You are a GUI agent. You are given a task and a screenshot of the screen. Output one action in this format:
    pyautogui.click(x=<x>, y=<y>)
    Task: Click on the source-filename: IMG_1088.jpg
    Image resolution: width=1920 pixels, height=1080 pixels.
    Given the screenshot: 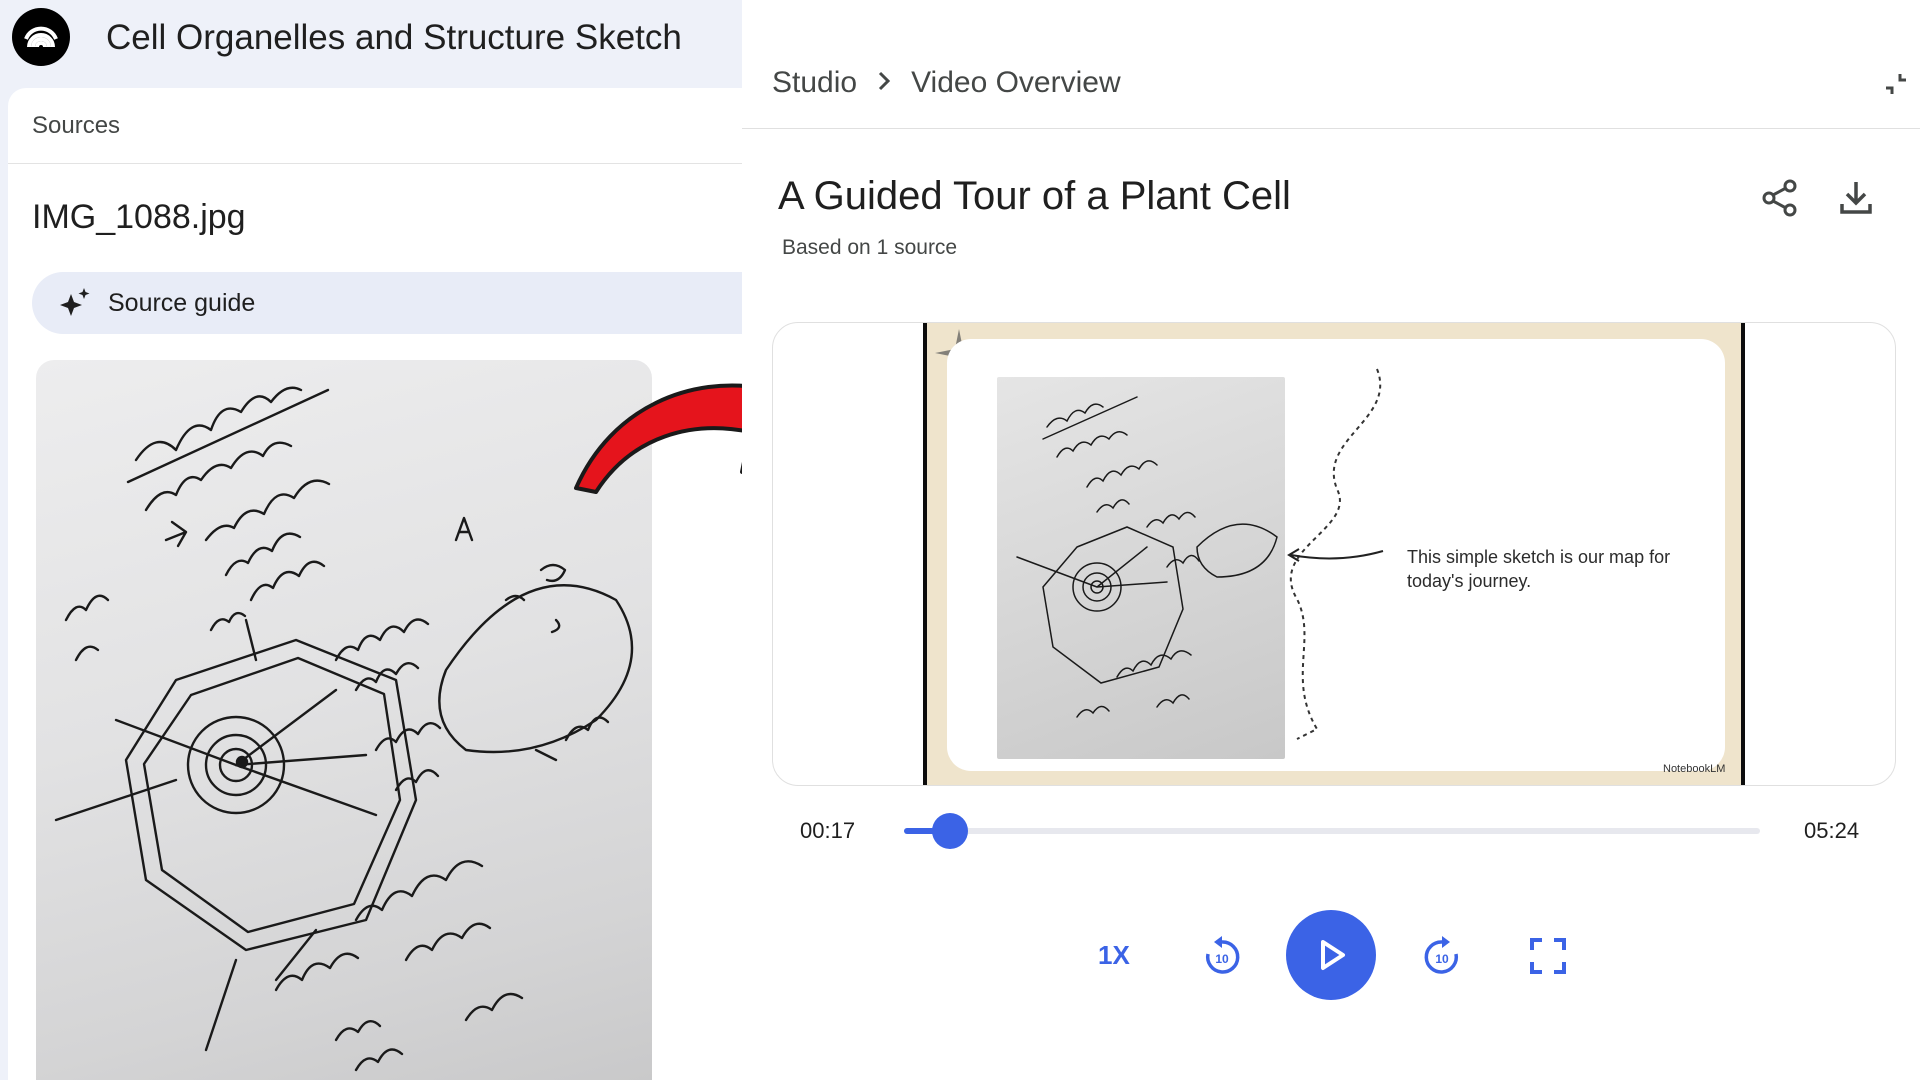 What is the action you would take?
    pyautogui.click(x=139, y=217)
    